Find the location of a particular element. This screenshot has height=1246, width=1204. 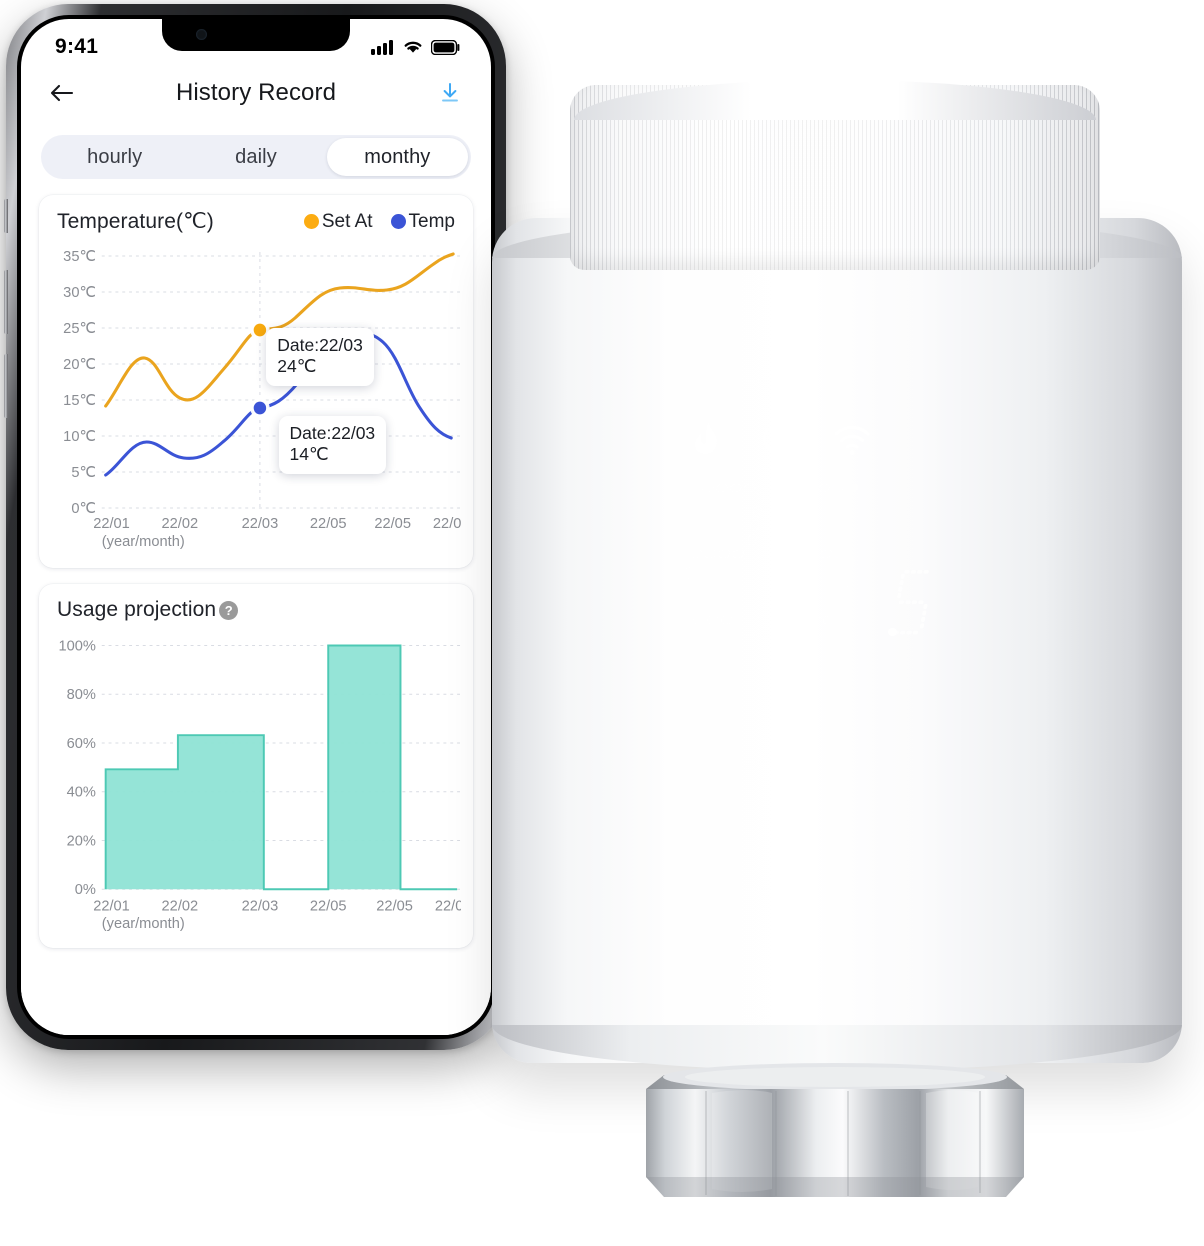

temperature-chart-legend: Set At Temp is located at coordinates (380, 221).